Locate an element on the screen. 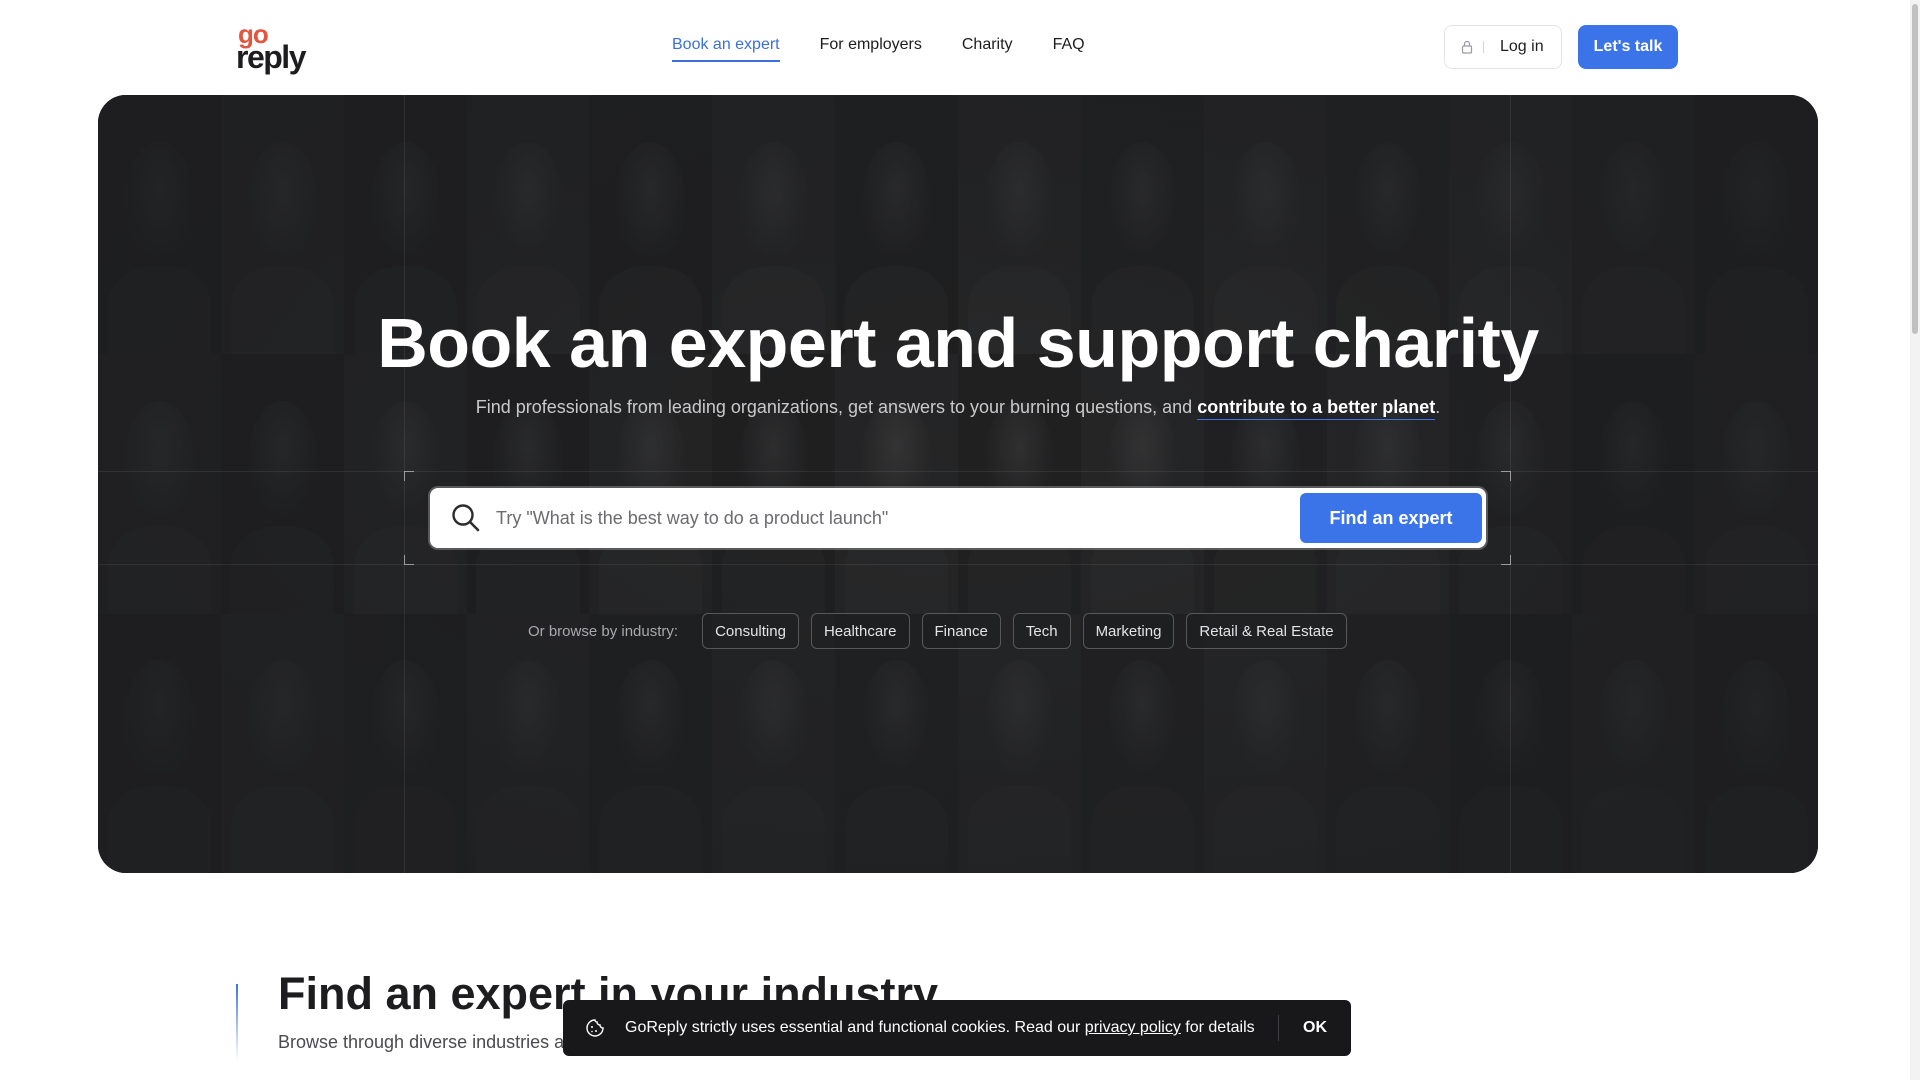  industry-chip-consulting: Consulting is located at coordinates (750, 631).